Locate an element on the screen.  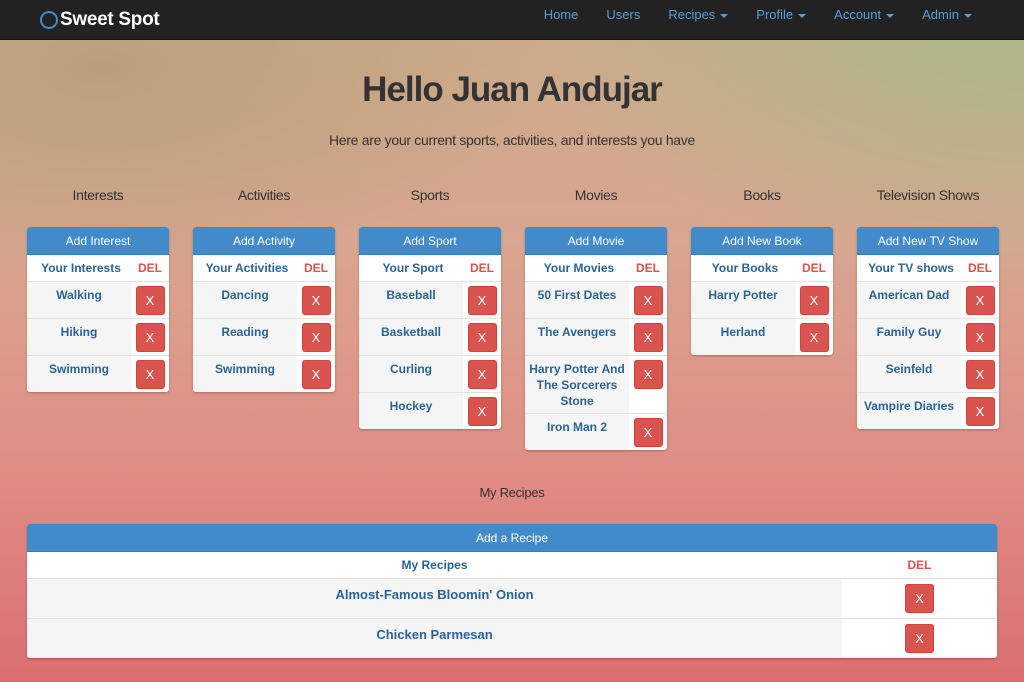
interests-item-name: Swimming is located at coordinates (79, 374).